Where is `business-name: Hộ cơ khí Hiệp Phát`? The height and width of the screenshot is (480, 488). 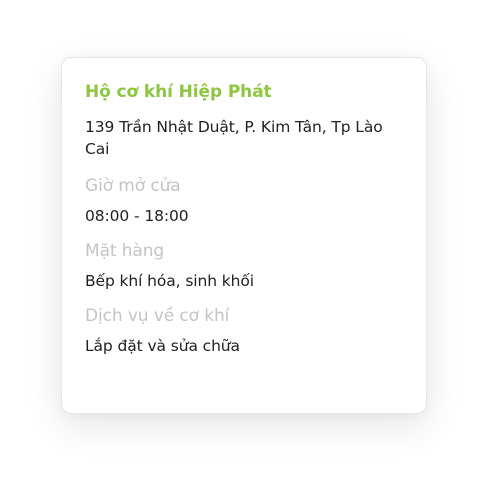
business-name: Hộ cơ khí Hiệp Phát is located at coordinates (178, 92).